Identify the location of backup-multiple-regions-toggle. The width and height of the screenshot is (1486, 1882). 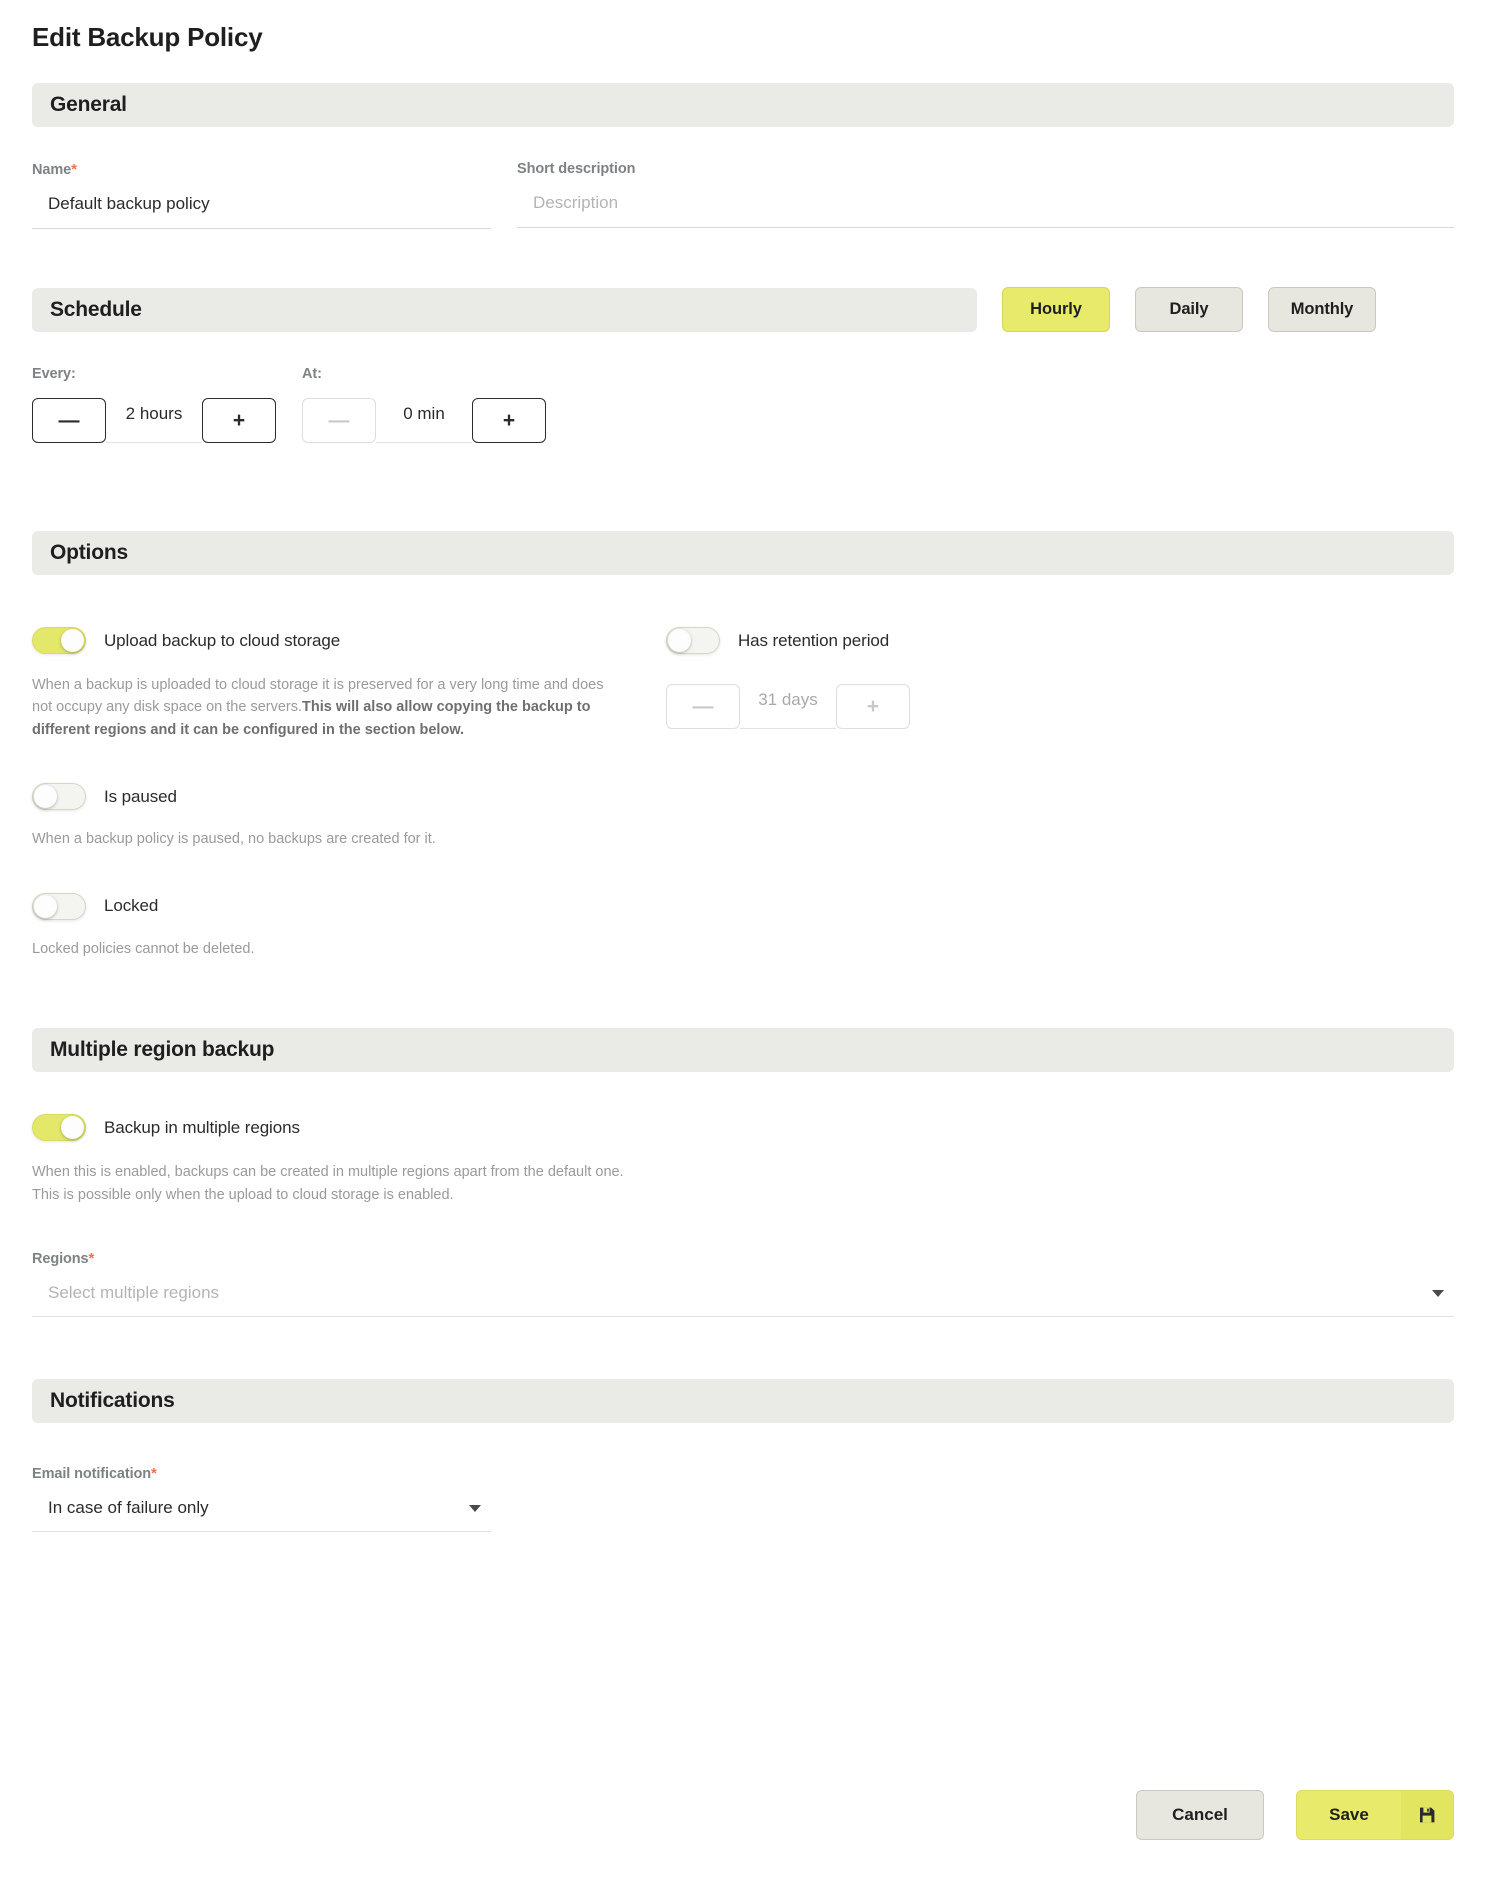
(59, 1128).